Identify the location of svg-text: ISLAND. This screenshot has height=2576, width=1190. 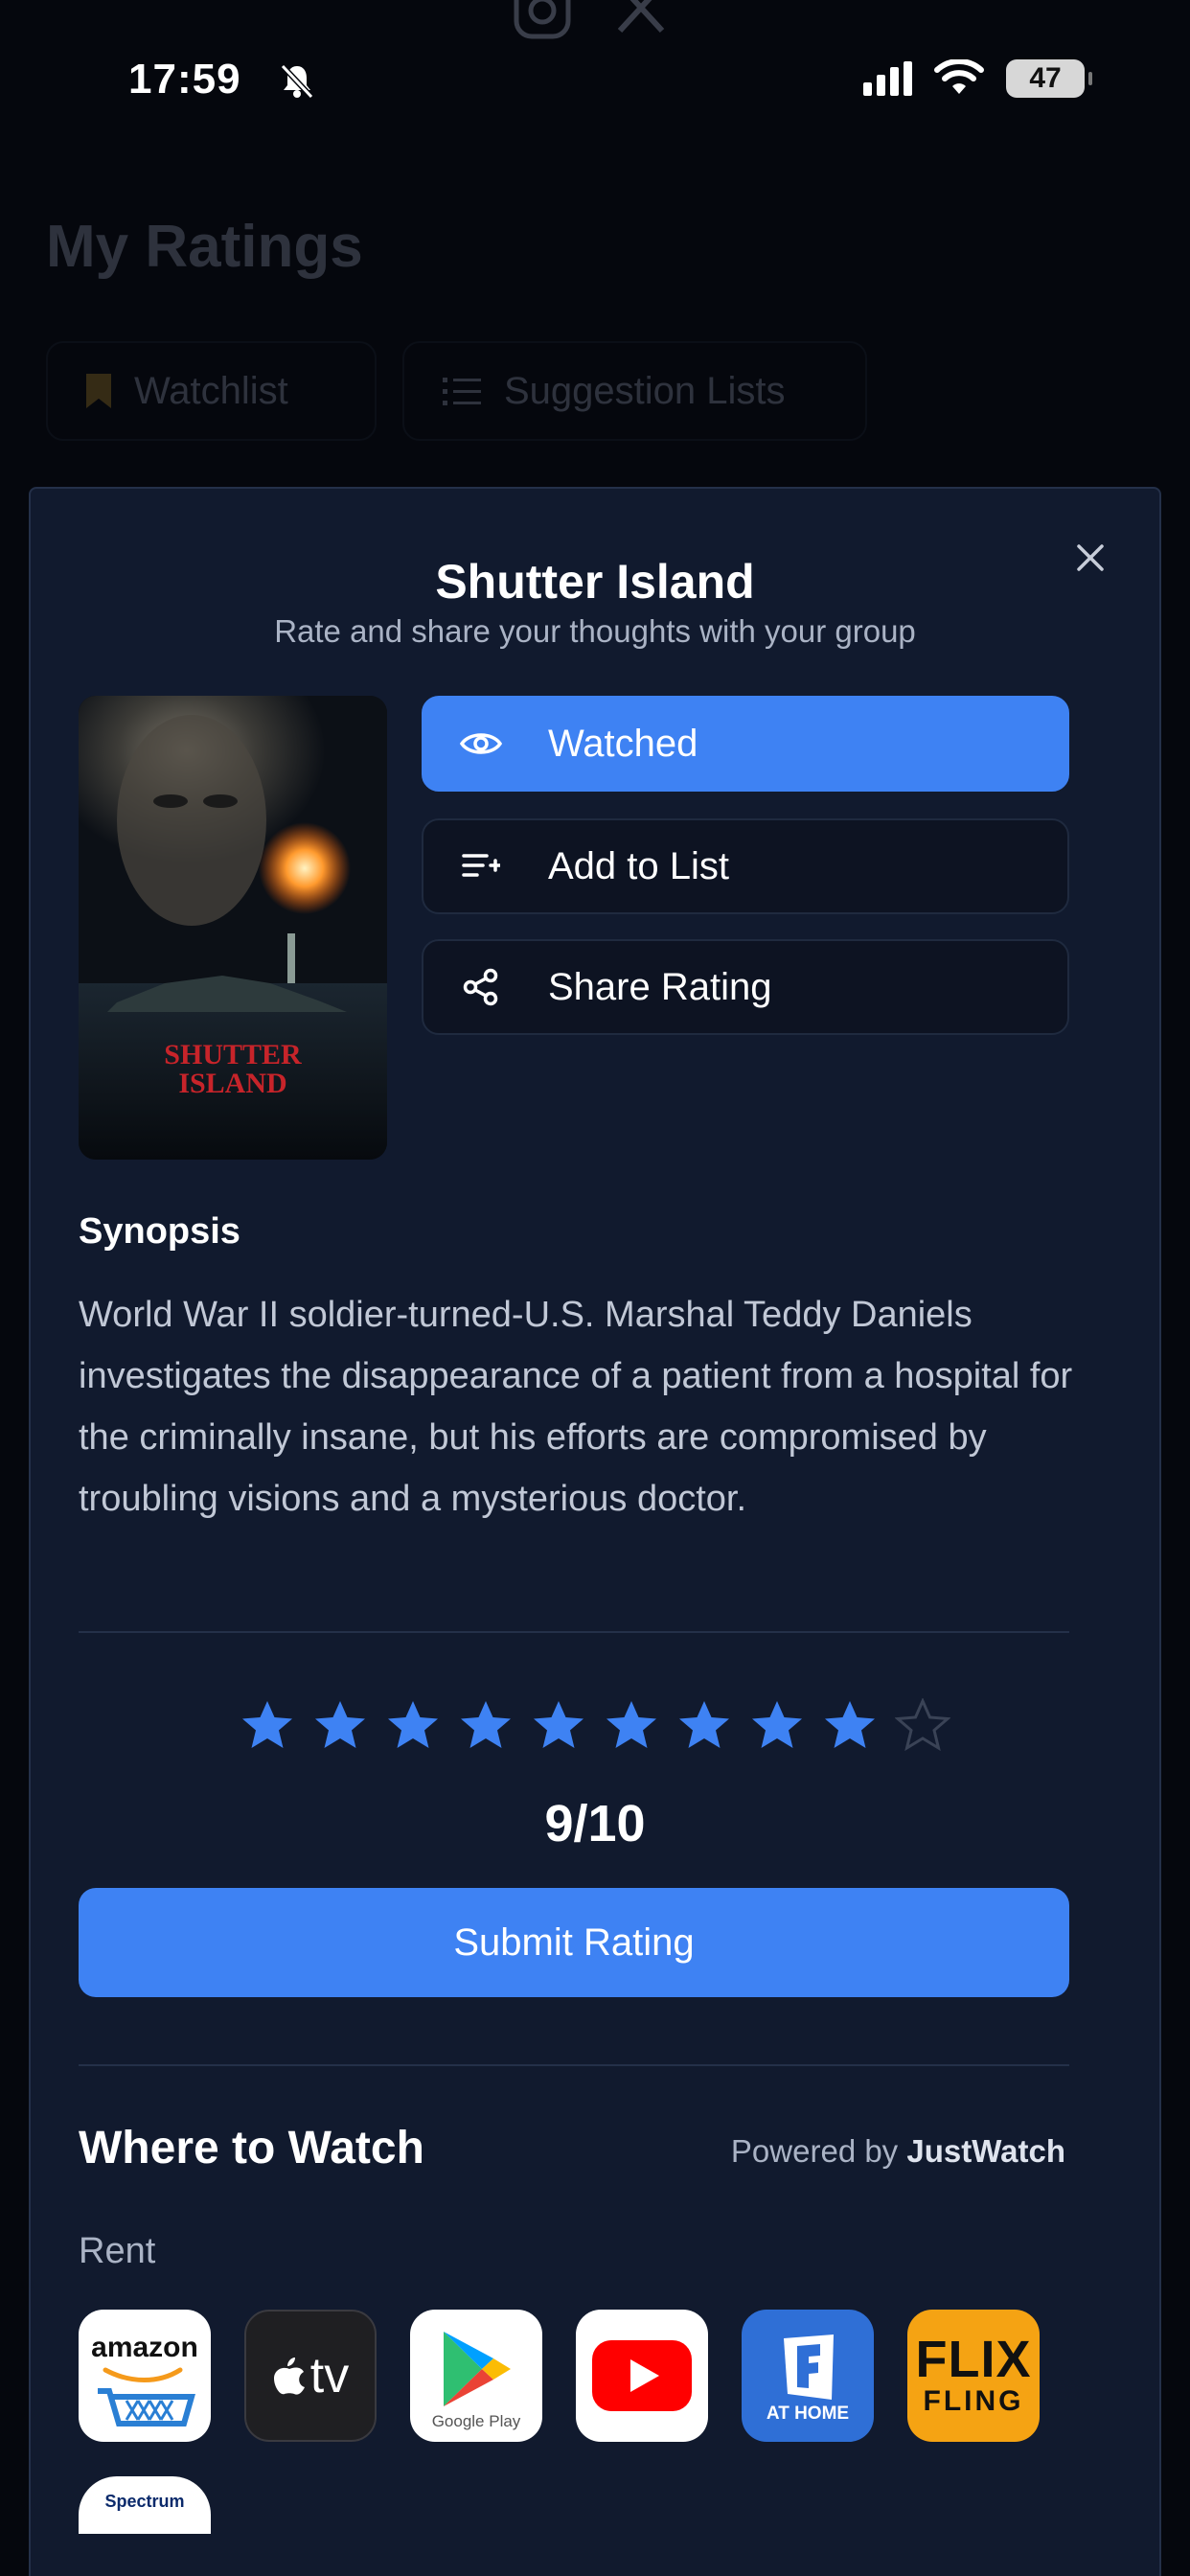
(232, 1084).